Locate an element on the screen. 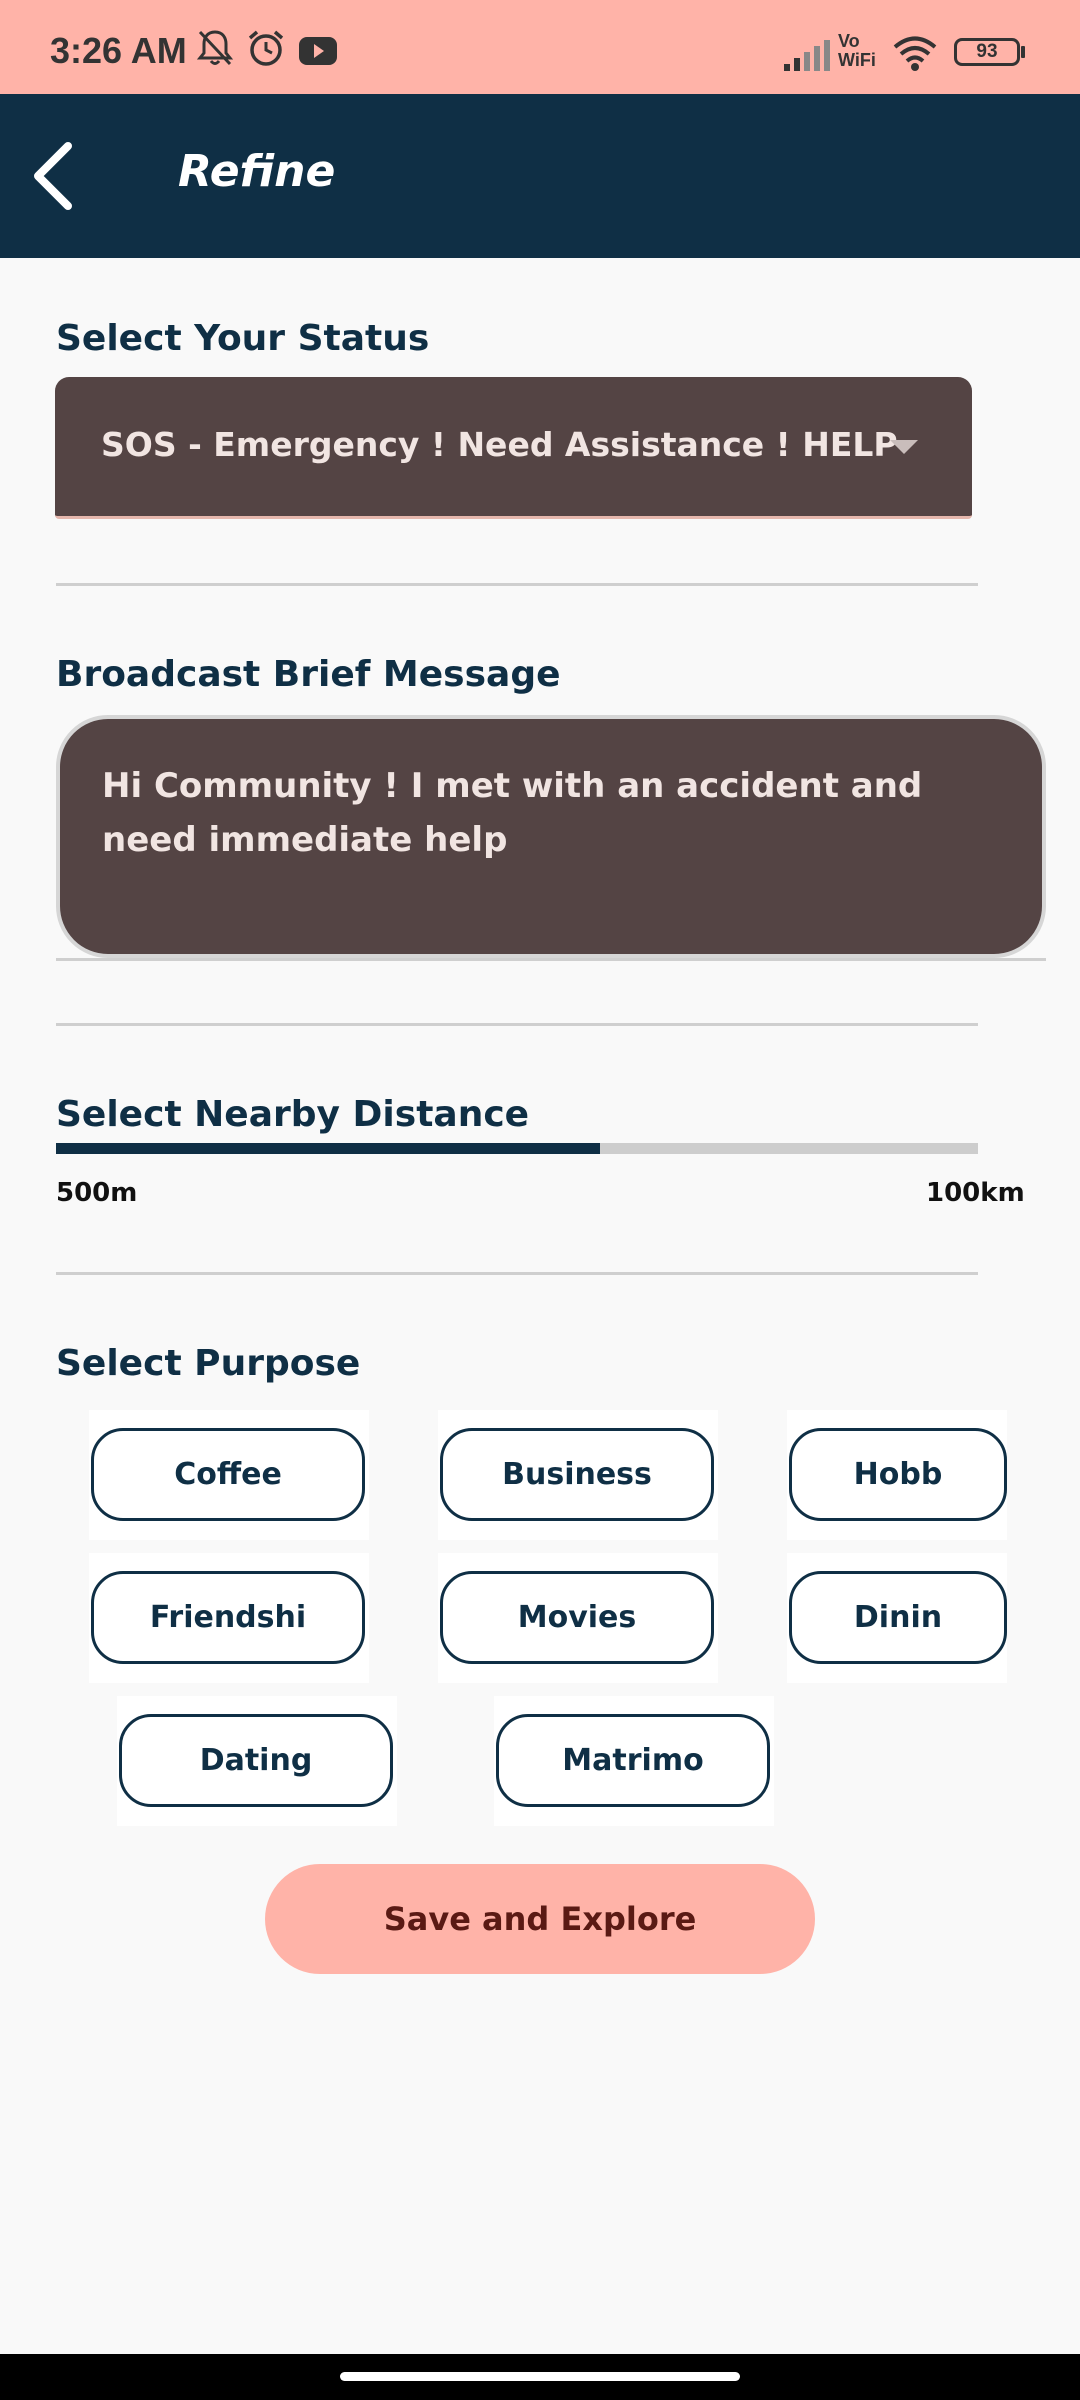 The height and width of the screenshot is (2400, 1080). system-nav-bar is located at coordinates (540, 2377).